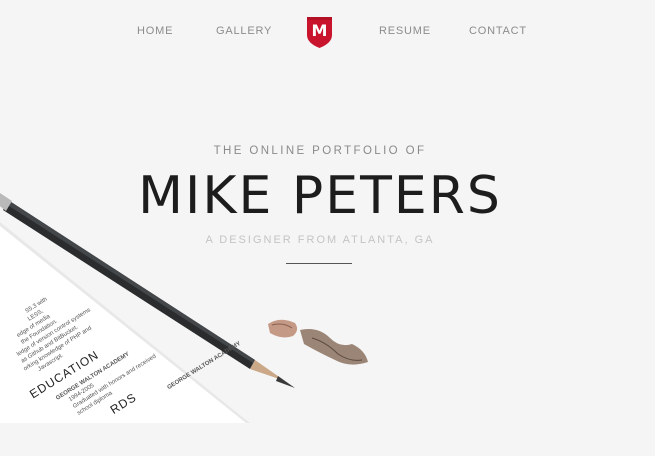  I want to click on top-navigation: HOME GALLERY M RESUME CONTACT, so click(327, 31).